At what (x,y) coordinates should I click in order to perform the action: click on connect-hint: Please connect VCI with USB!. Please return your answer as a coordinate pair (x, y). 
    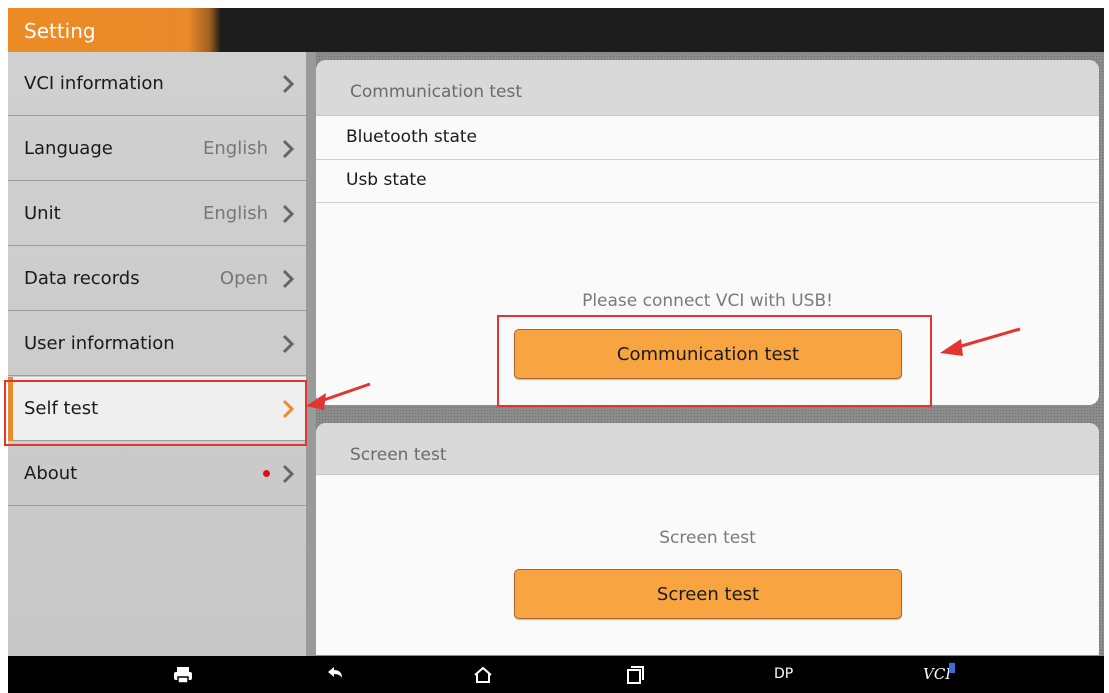
    Looking at the image, I should click on (707, 301).